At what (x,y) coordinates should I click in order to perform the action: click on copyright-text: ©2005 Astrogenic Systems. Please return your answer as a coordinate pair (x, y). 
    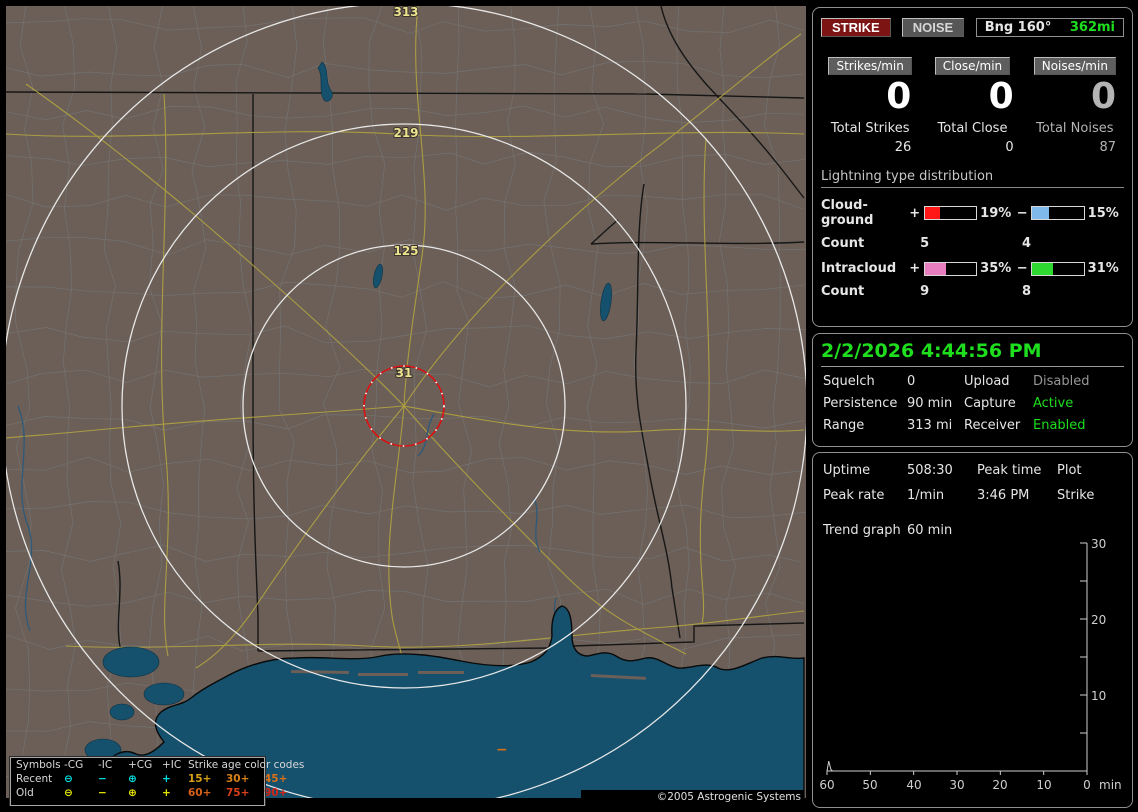
    Looking at the image, I should click on (692, 797).